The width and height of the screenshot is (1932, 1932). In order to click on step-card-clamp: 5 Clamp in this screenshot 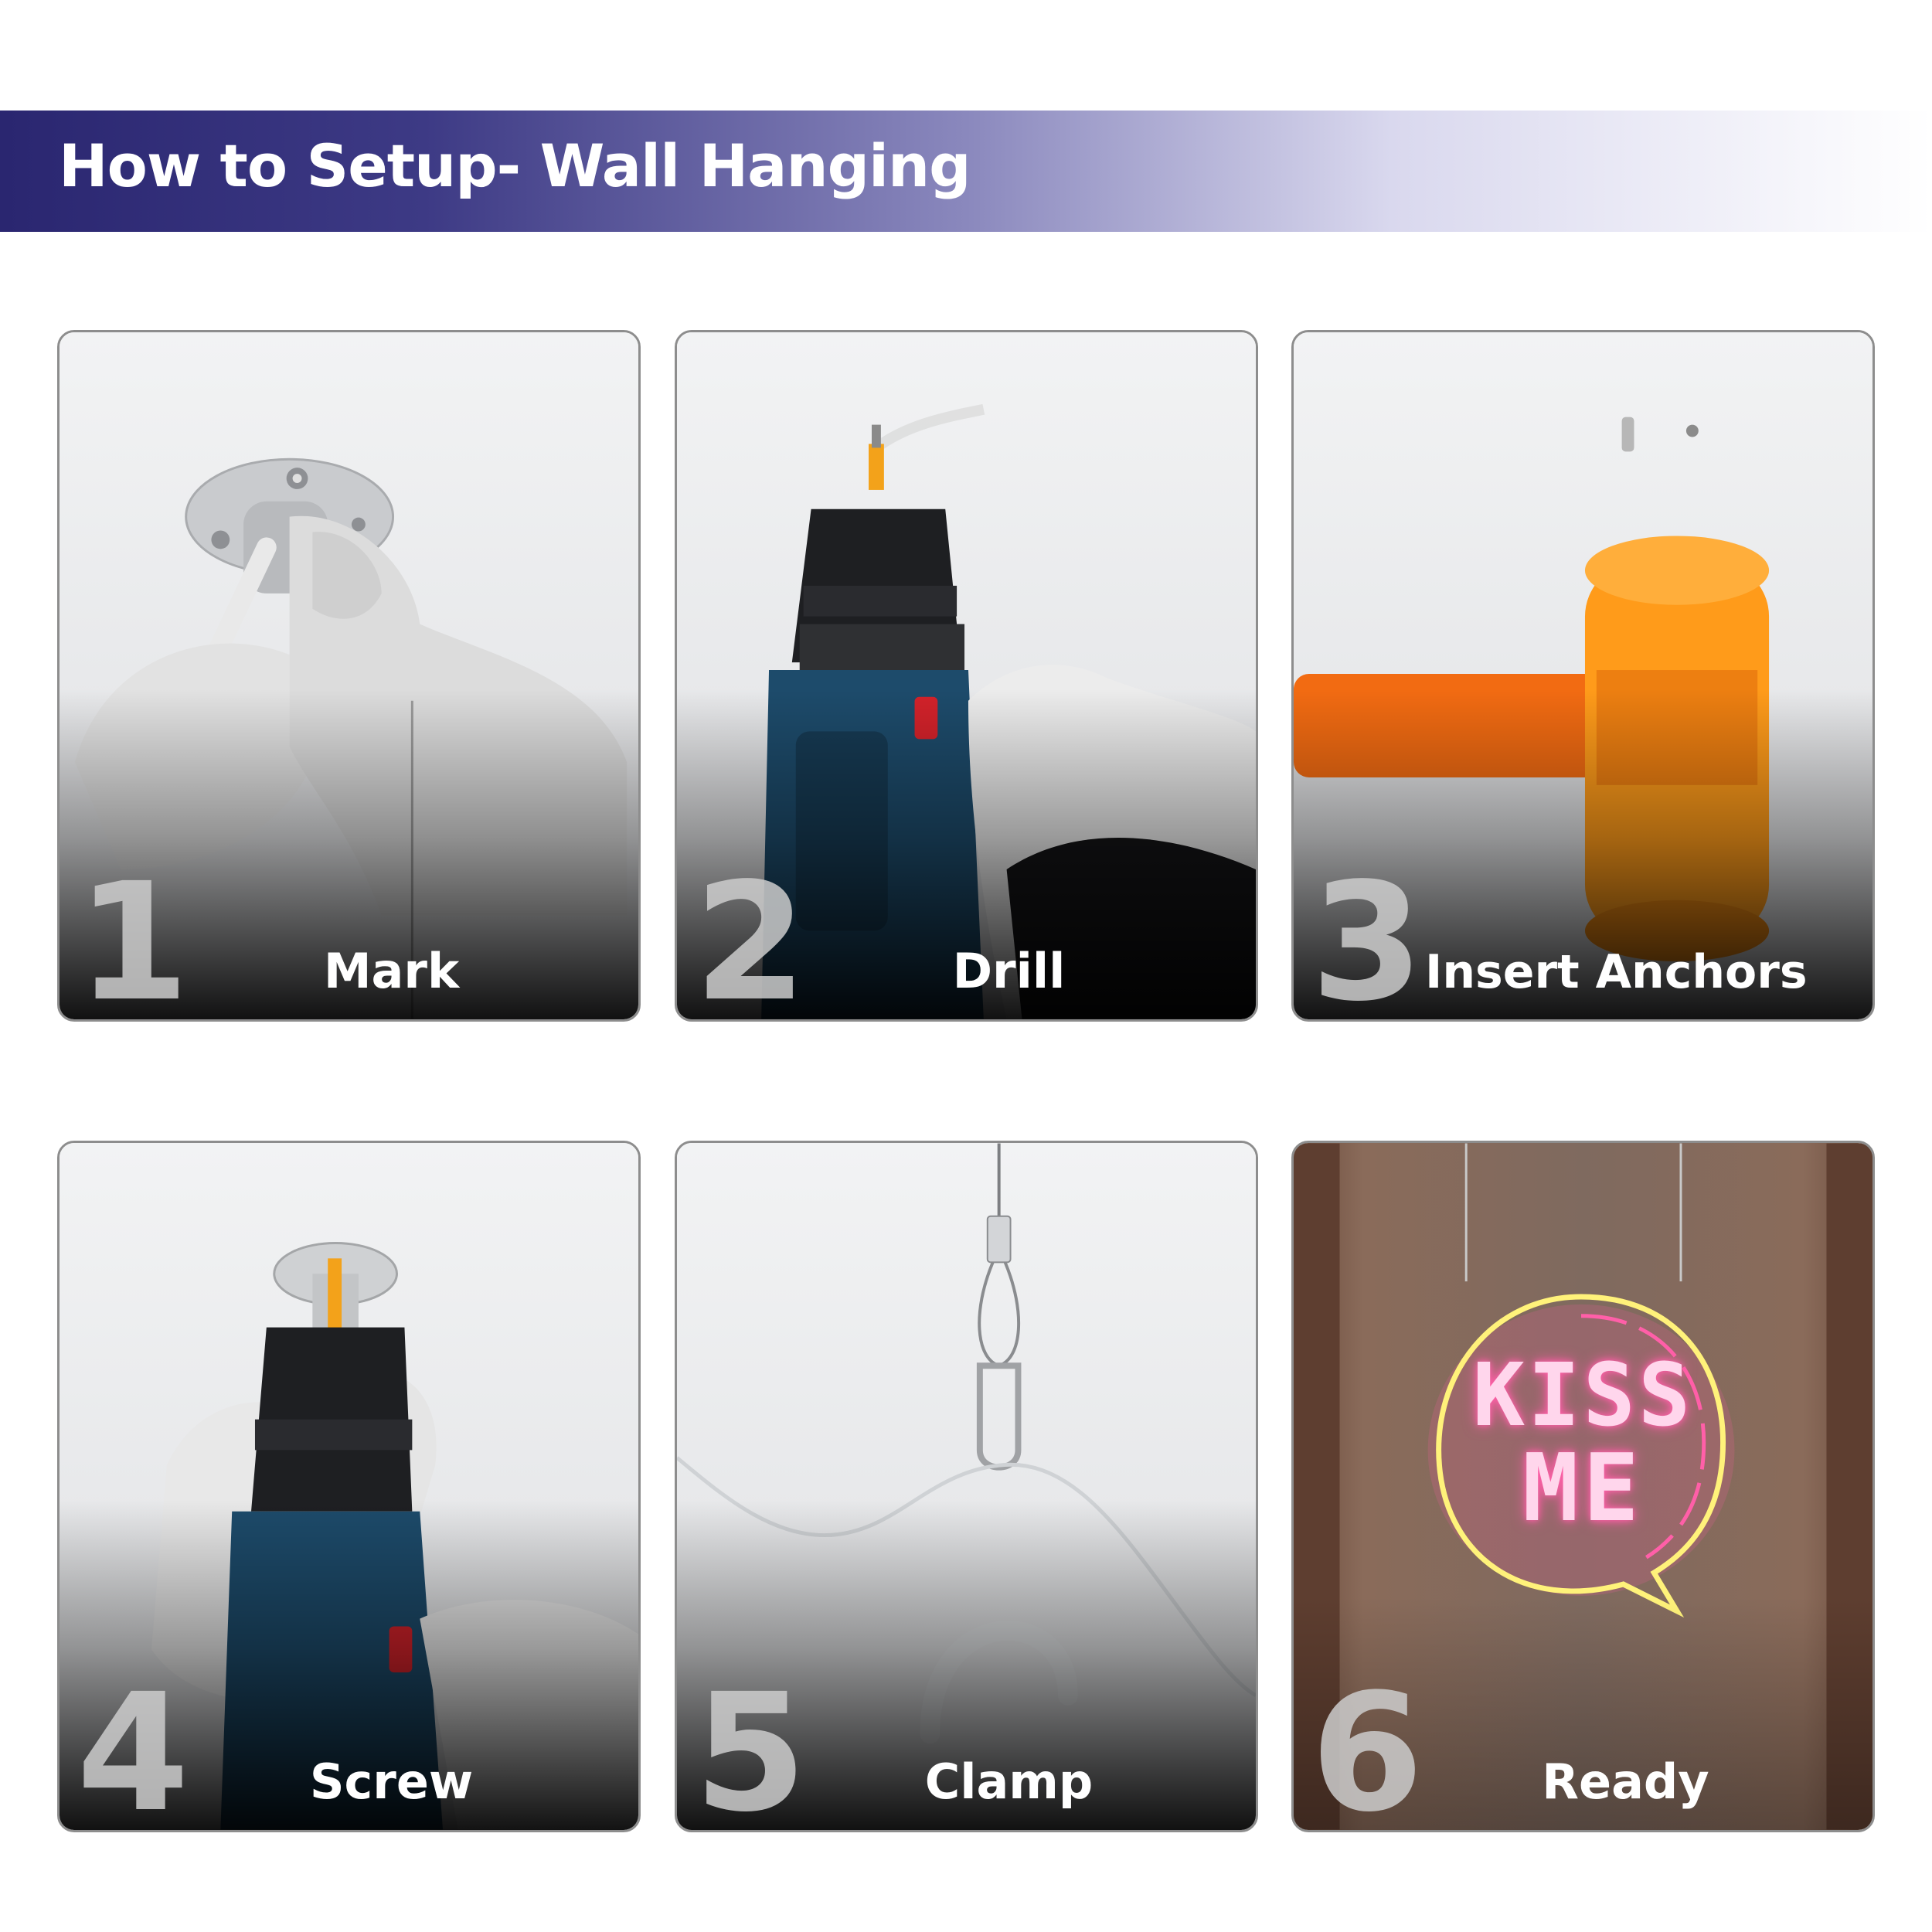, I will do `click(967, 1487)`.